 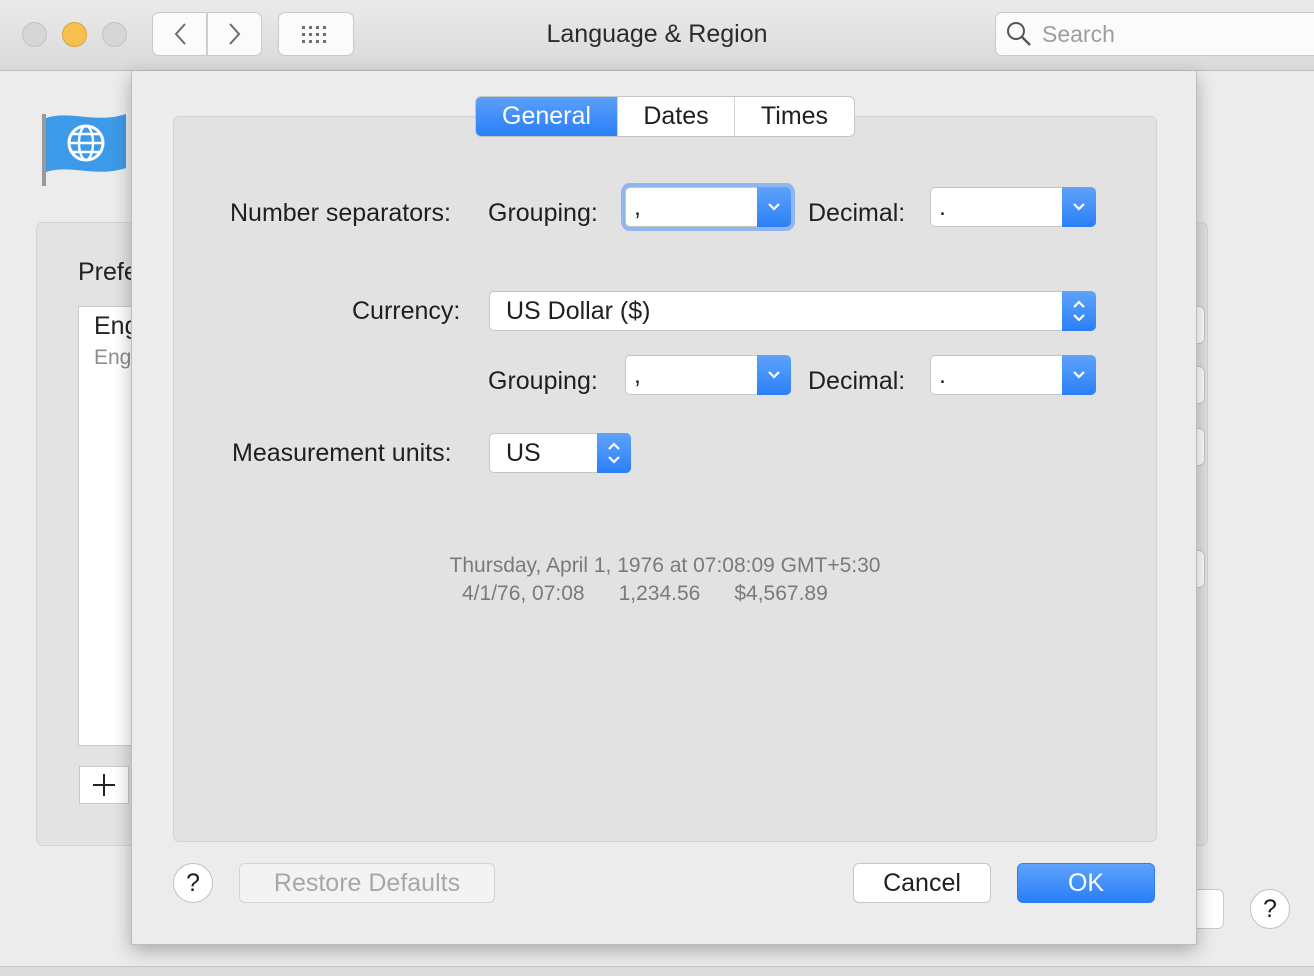 What do you see at coordinates (547, 116) in the screenshot?
I see `tab-general: General` at bounding box center [547, 116].